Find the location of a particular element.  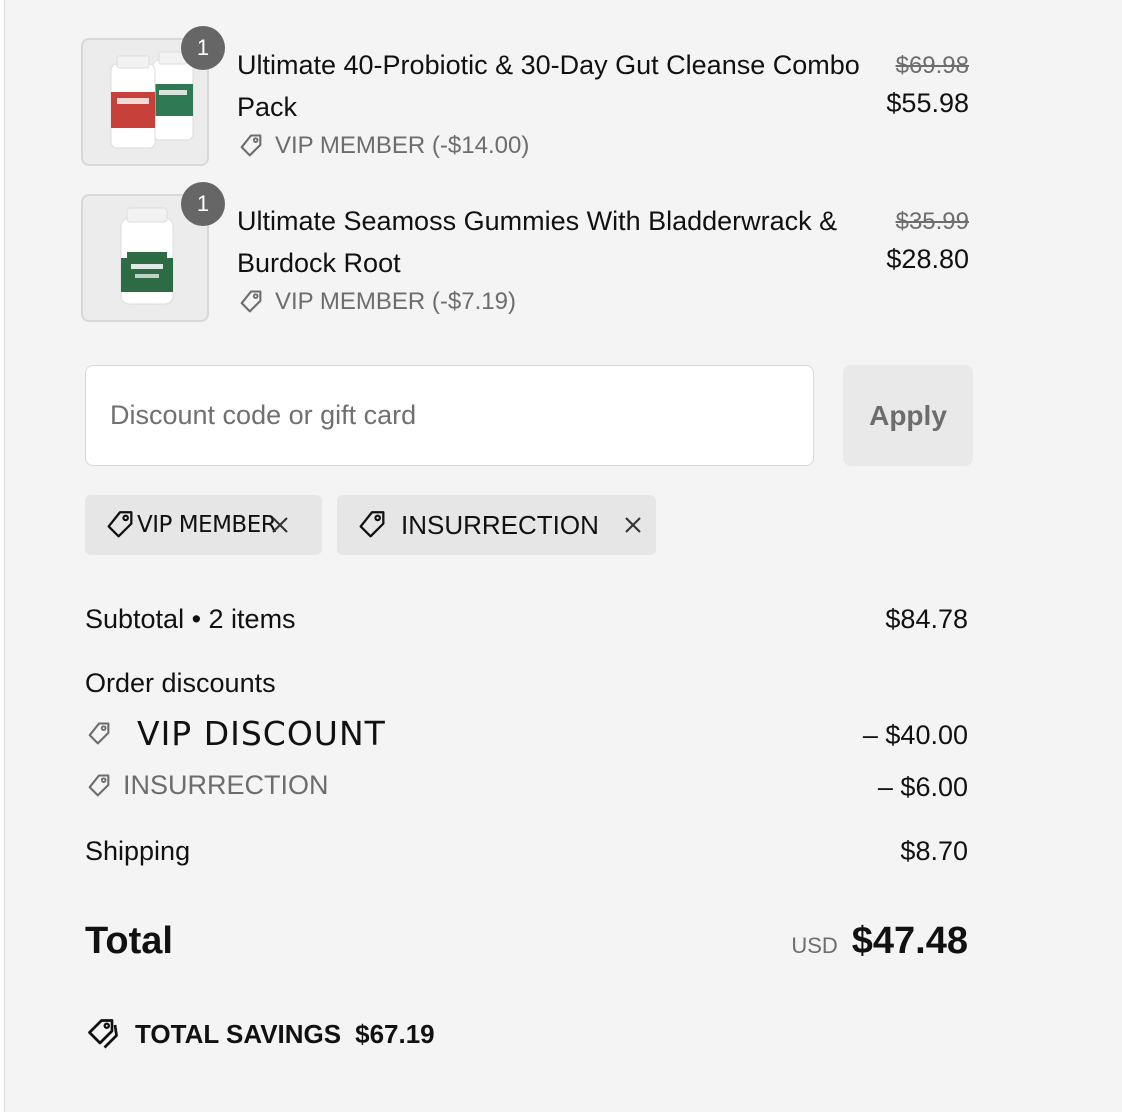

order-discounts-label: Order discounts is located at coordinates (180, 683).